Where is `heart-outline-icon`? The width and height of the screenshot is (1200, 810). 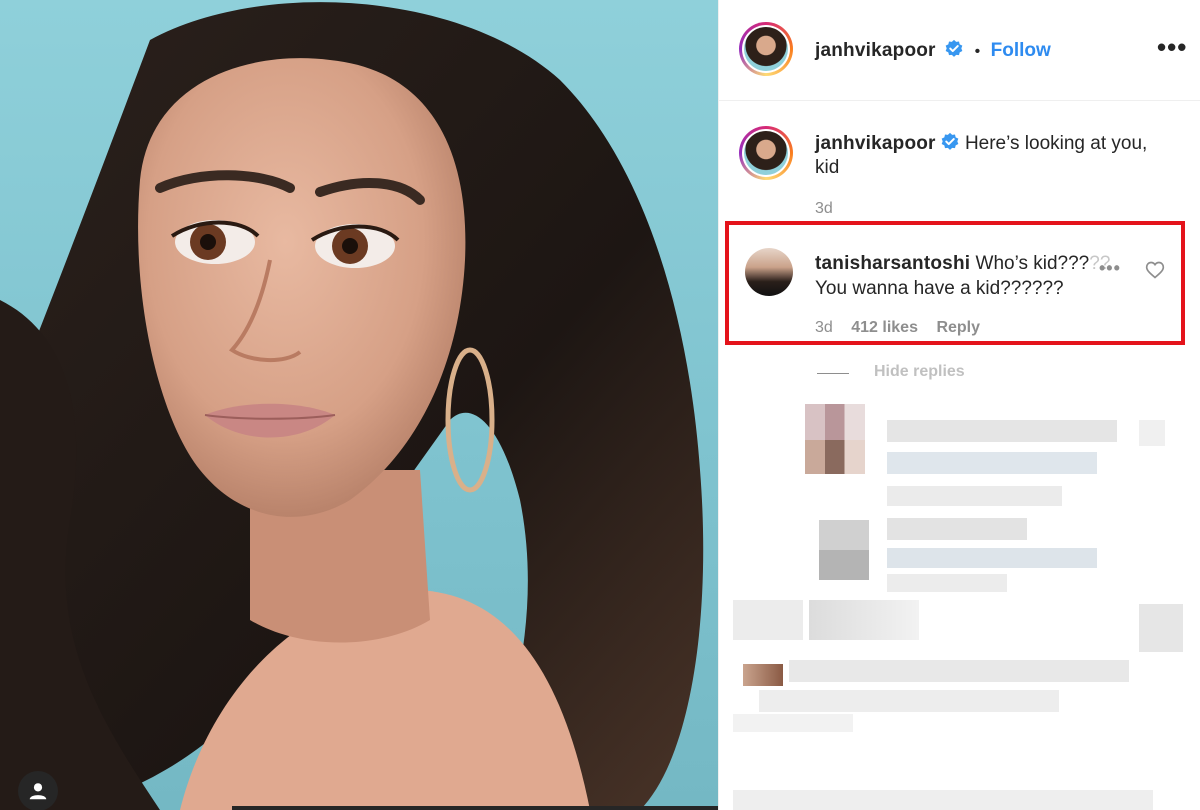
heart-outline-icon is located at coordinates (1155, 270).